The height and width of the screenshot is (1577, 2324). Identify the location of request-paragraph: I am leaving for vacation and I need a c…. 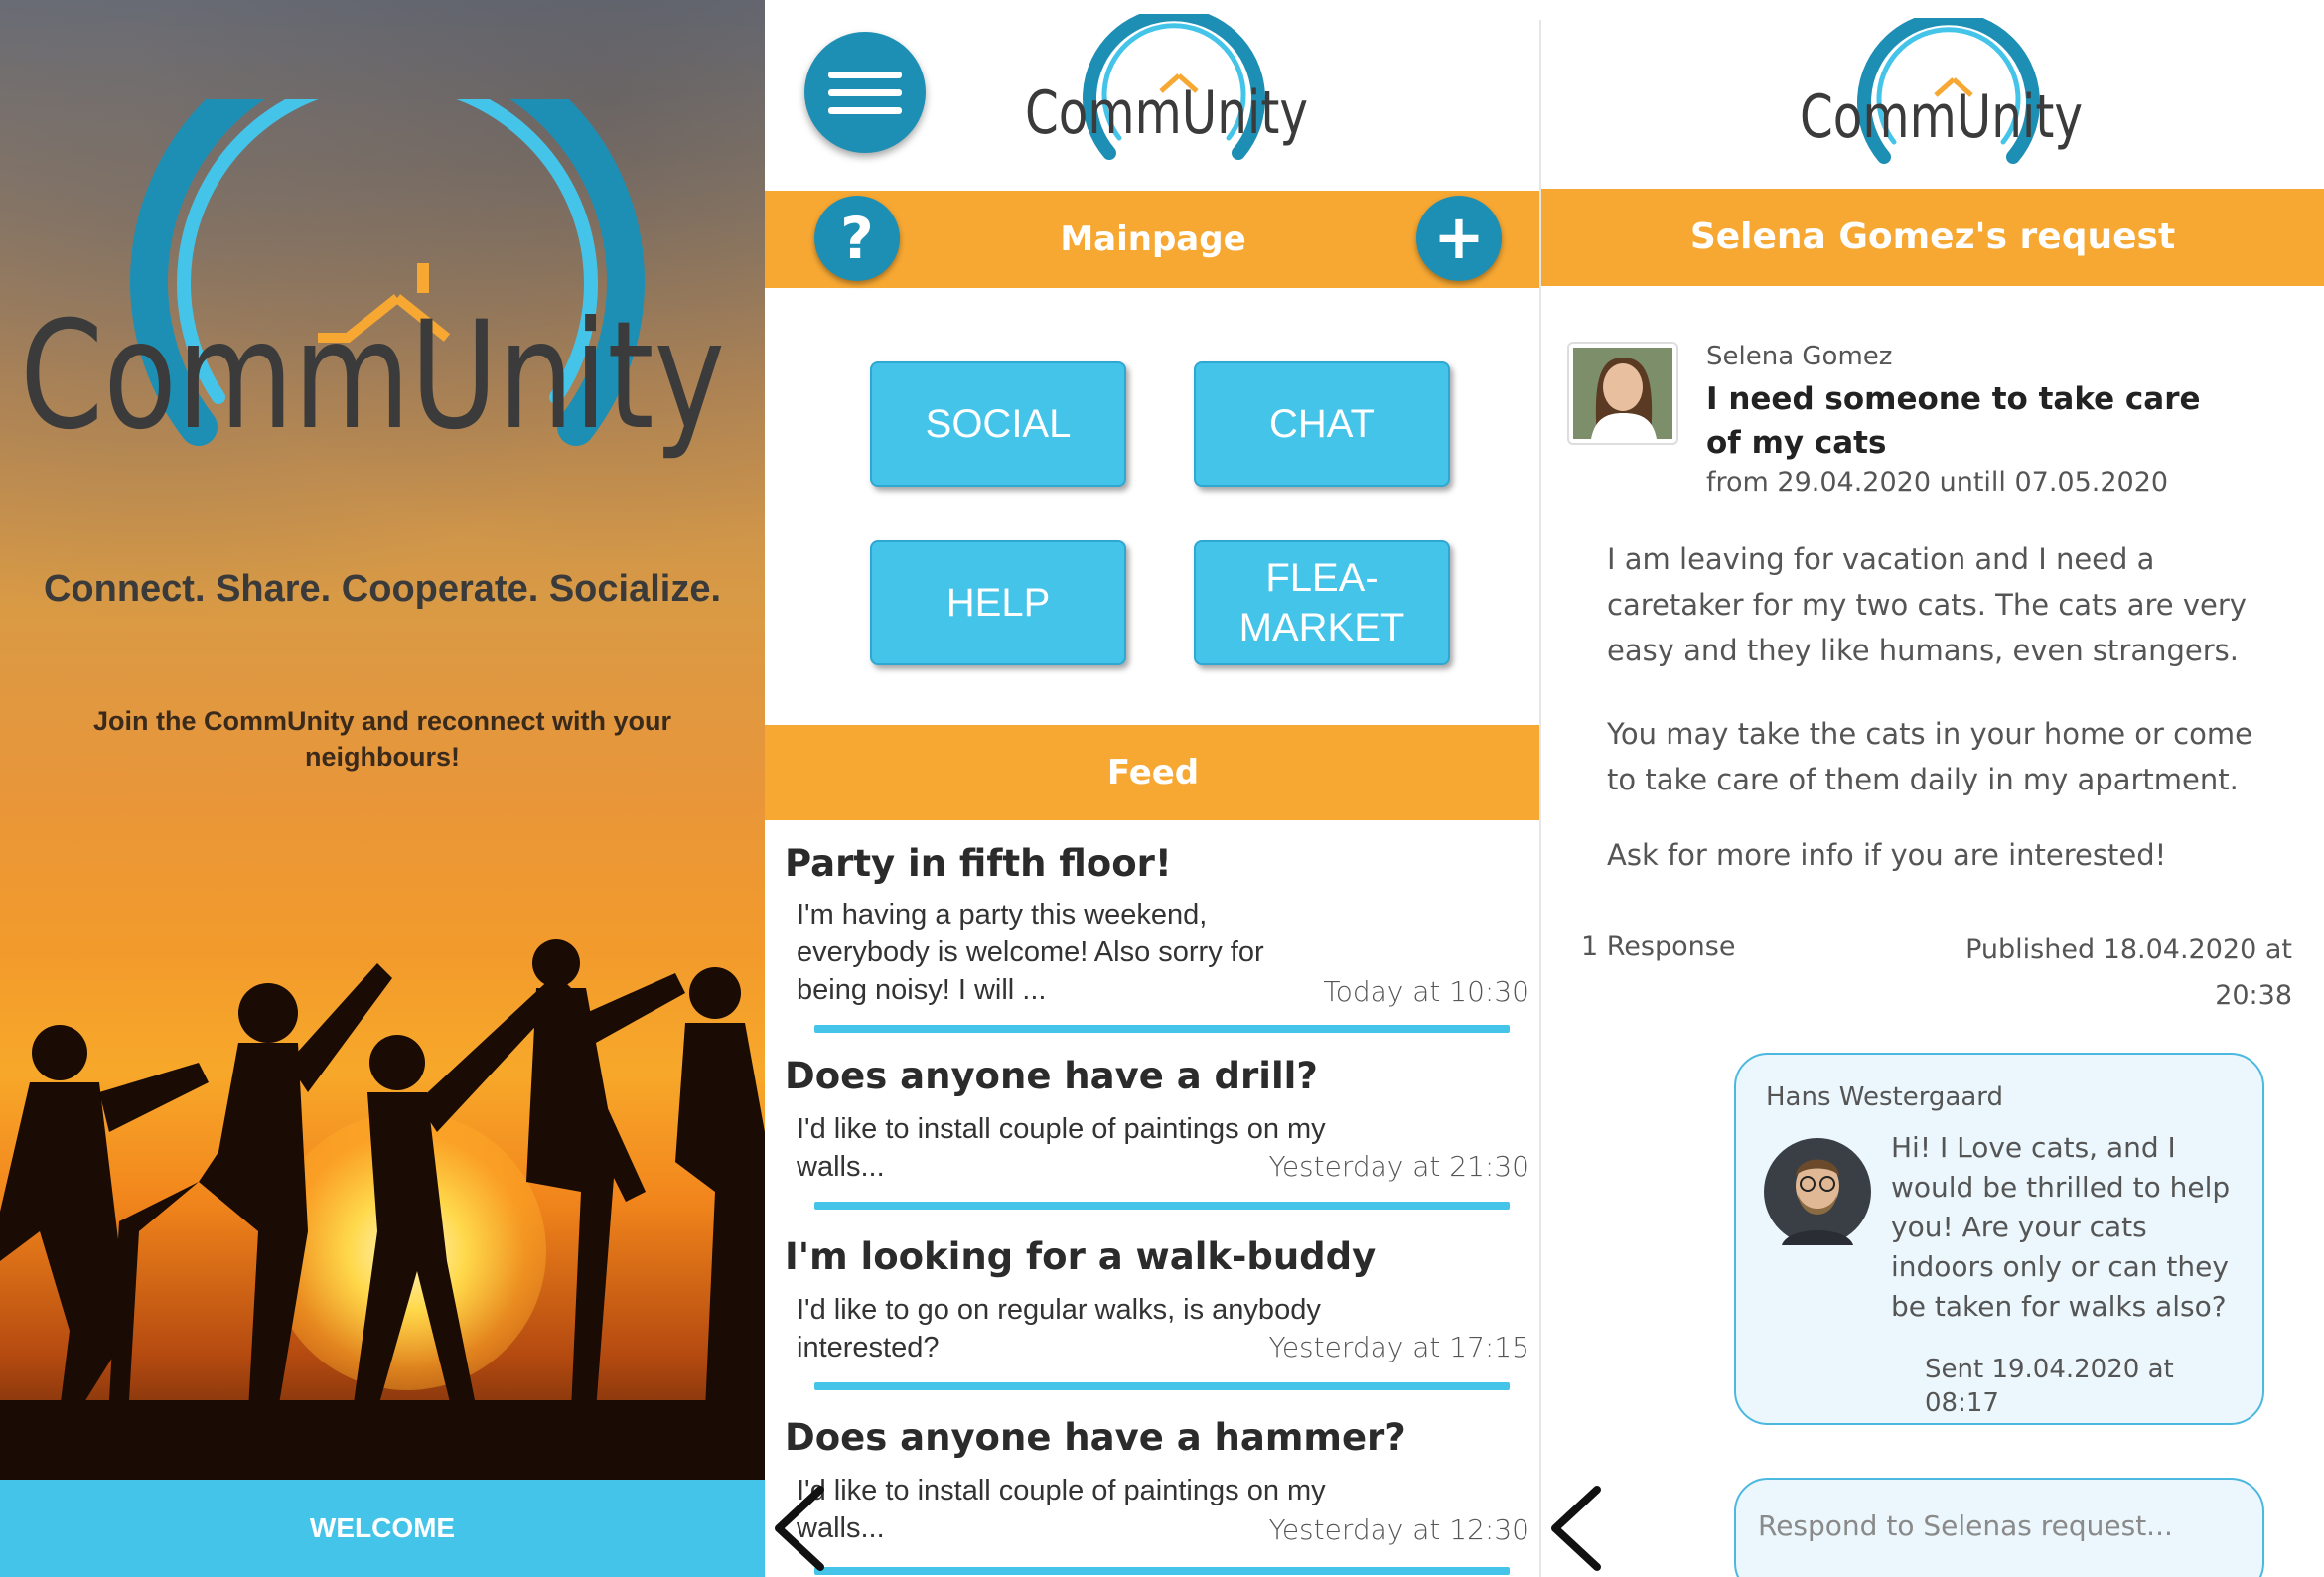
(1927, 604).